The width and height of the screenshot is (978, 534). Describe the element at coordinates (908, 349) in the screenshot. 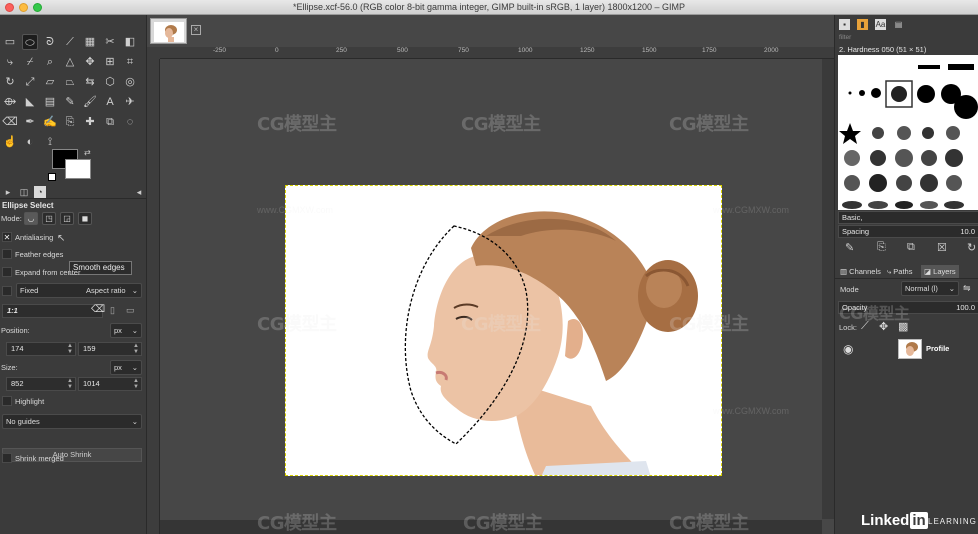

I see `layer-row: ◉ Profile` at that location.